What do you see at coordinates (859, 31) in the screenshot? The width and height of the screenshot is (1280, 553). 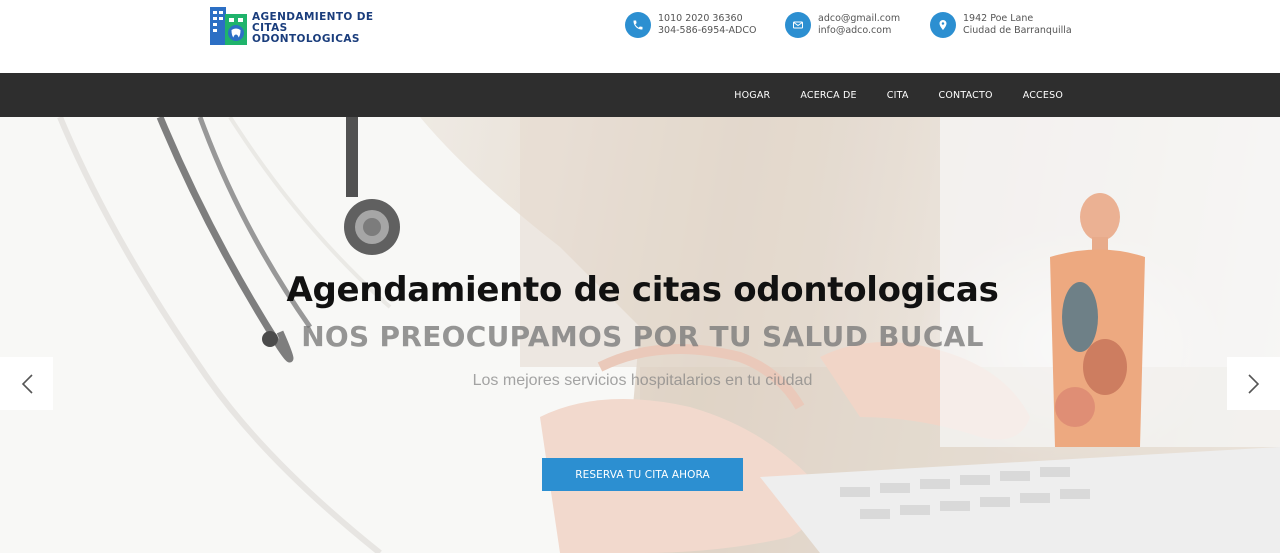 I see `email-line-2: info@adco.com` at bounding box center [859, 31].